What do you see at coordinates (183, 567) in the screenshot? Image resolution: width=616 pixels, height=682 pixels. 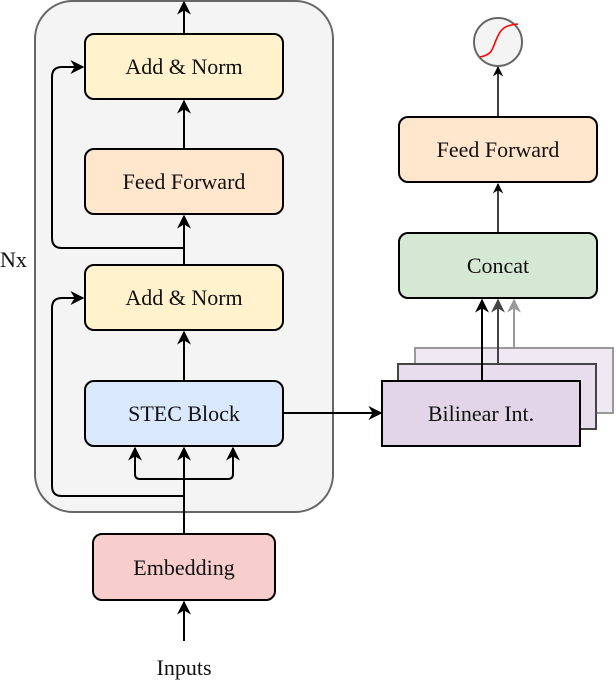 I see `embedding-label: Embedding` at bounding box center [183, 567].